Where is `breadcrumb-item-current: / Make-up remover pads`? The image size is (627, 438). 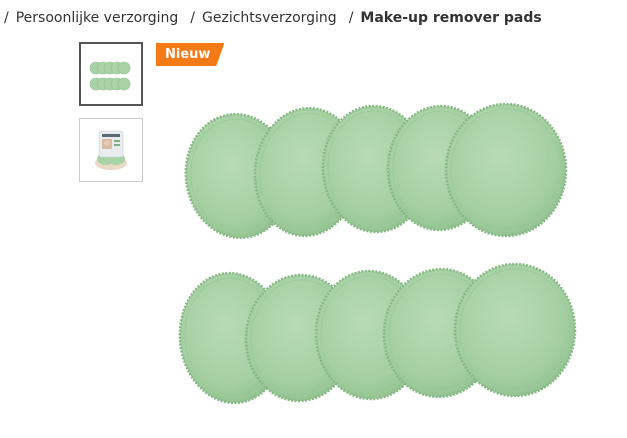
breadcrumb-item-current: / Make-up remover pads is located at coordinates (445, 18).